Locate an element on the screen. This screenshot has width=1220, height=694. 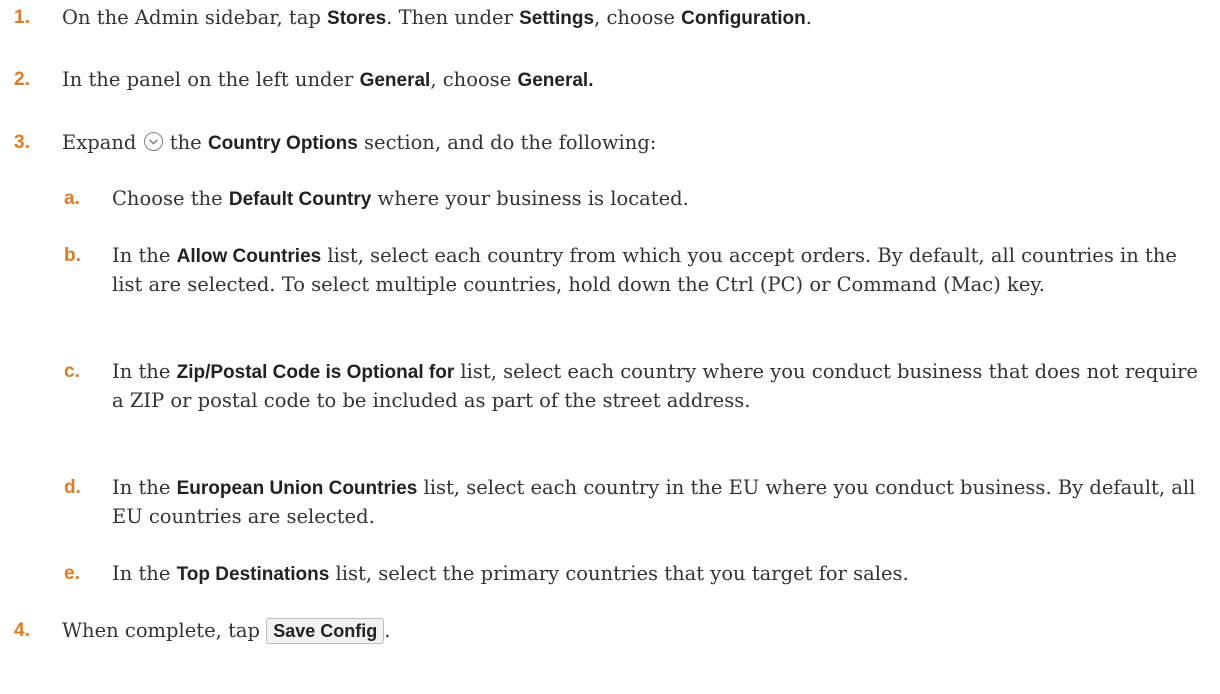
ui-term: Country Options is located at coordinates (282, 143).